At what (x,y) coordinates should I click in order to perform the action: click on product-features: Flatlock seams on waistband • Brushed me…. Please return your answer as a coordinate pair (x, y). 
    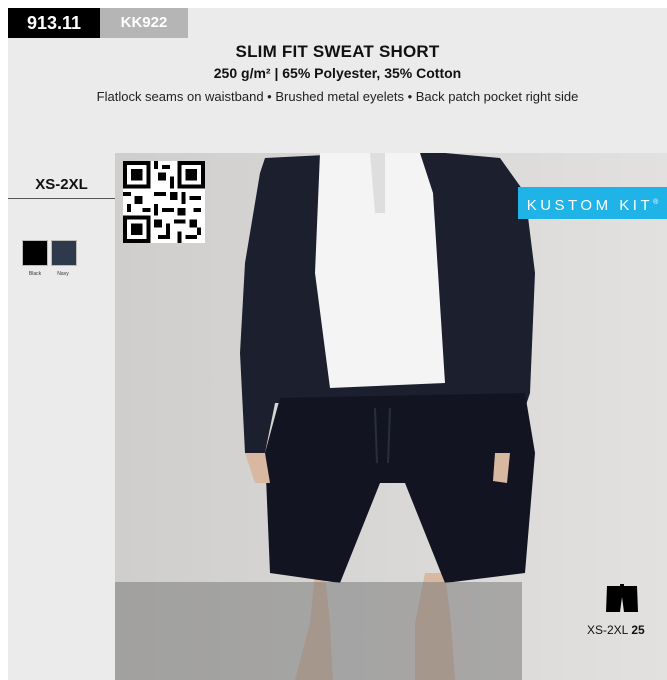
    Looking at the image, I should click on (337, 96).